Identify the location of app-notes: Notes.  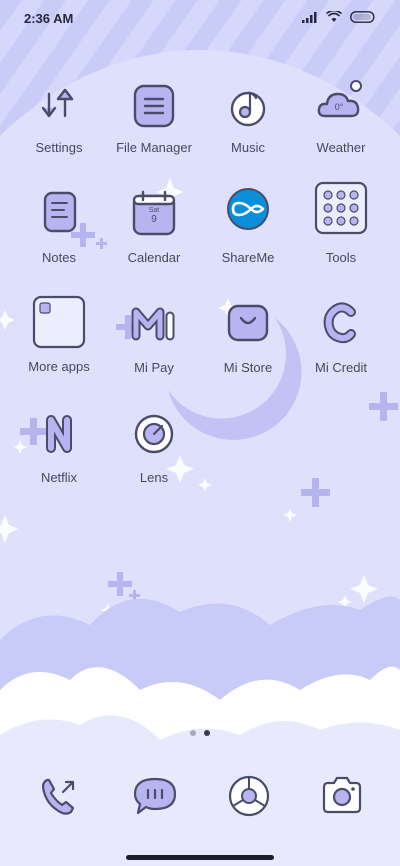
(59, 226).